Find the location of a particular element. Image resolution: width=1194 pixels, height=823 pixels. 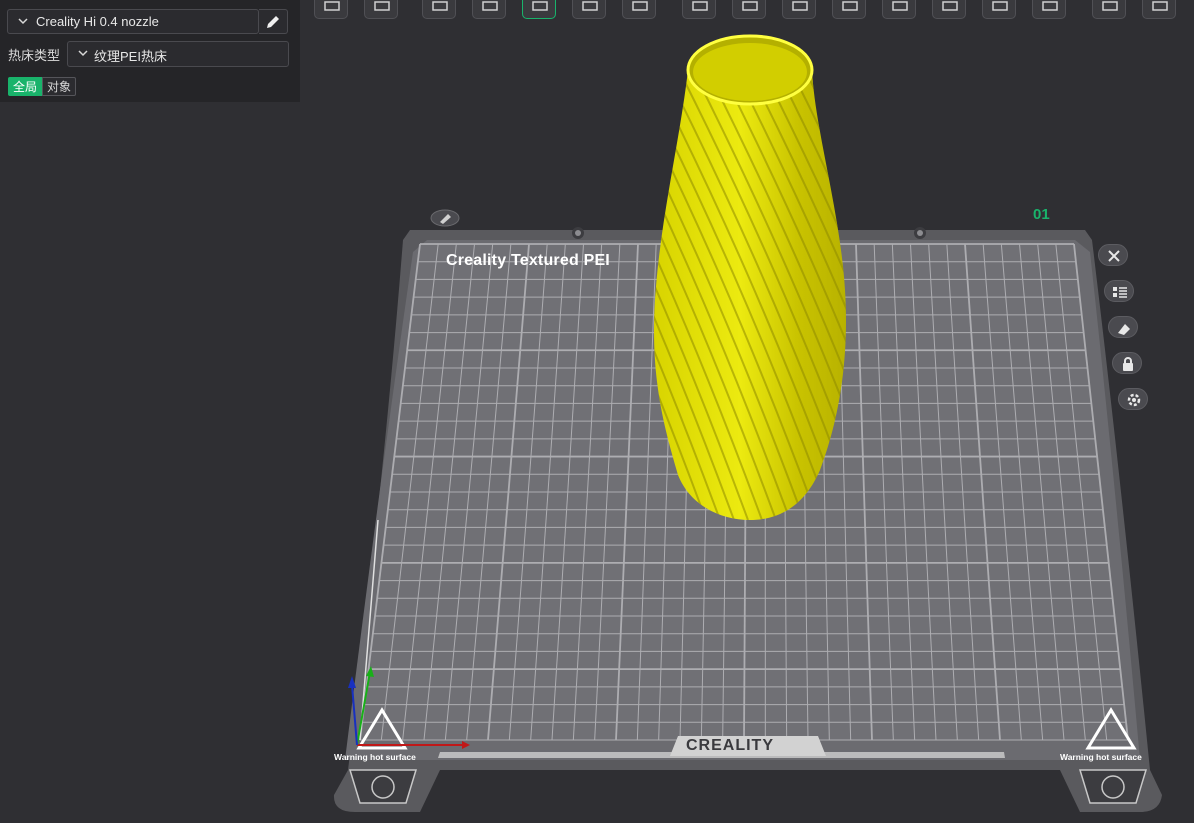

pencil-icon is located at coordinates (273, 22).